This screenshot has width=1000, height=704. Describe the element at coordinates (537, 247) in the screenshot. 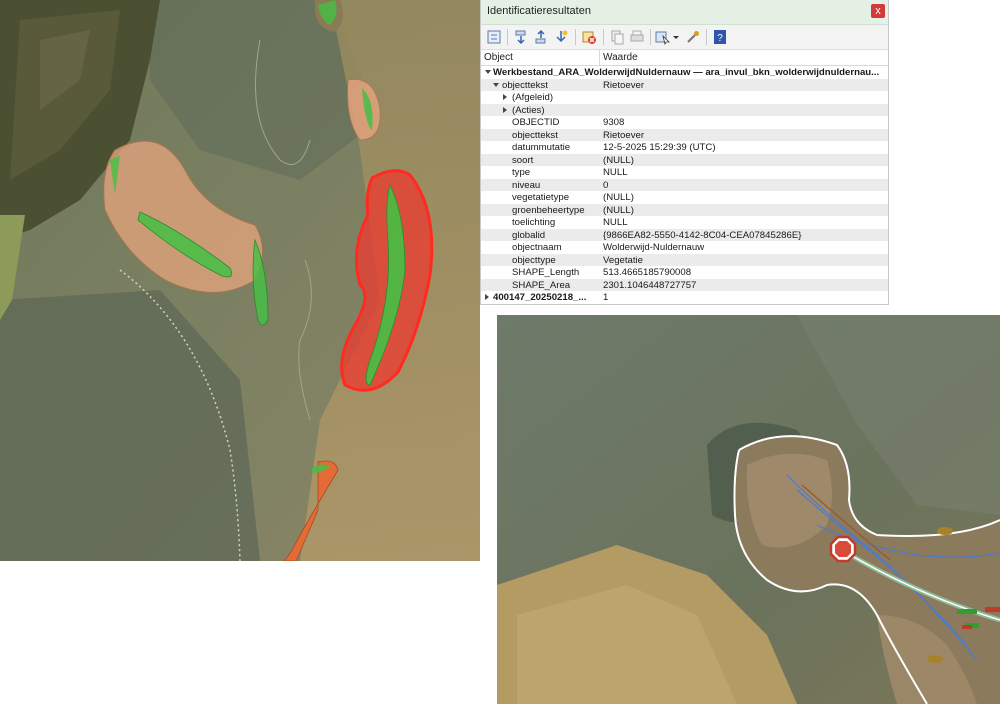

I see `attribute-key: objectnaam` at that location.